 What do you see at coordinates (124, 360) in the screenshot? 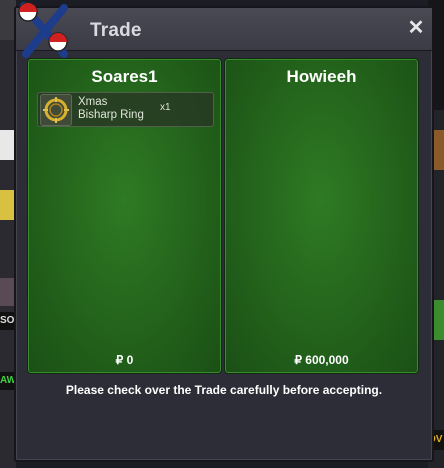
I see `money-offer: ₽ 0` at bounding box center [124, 360].